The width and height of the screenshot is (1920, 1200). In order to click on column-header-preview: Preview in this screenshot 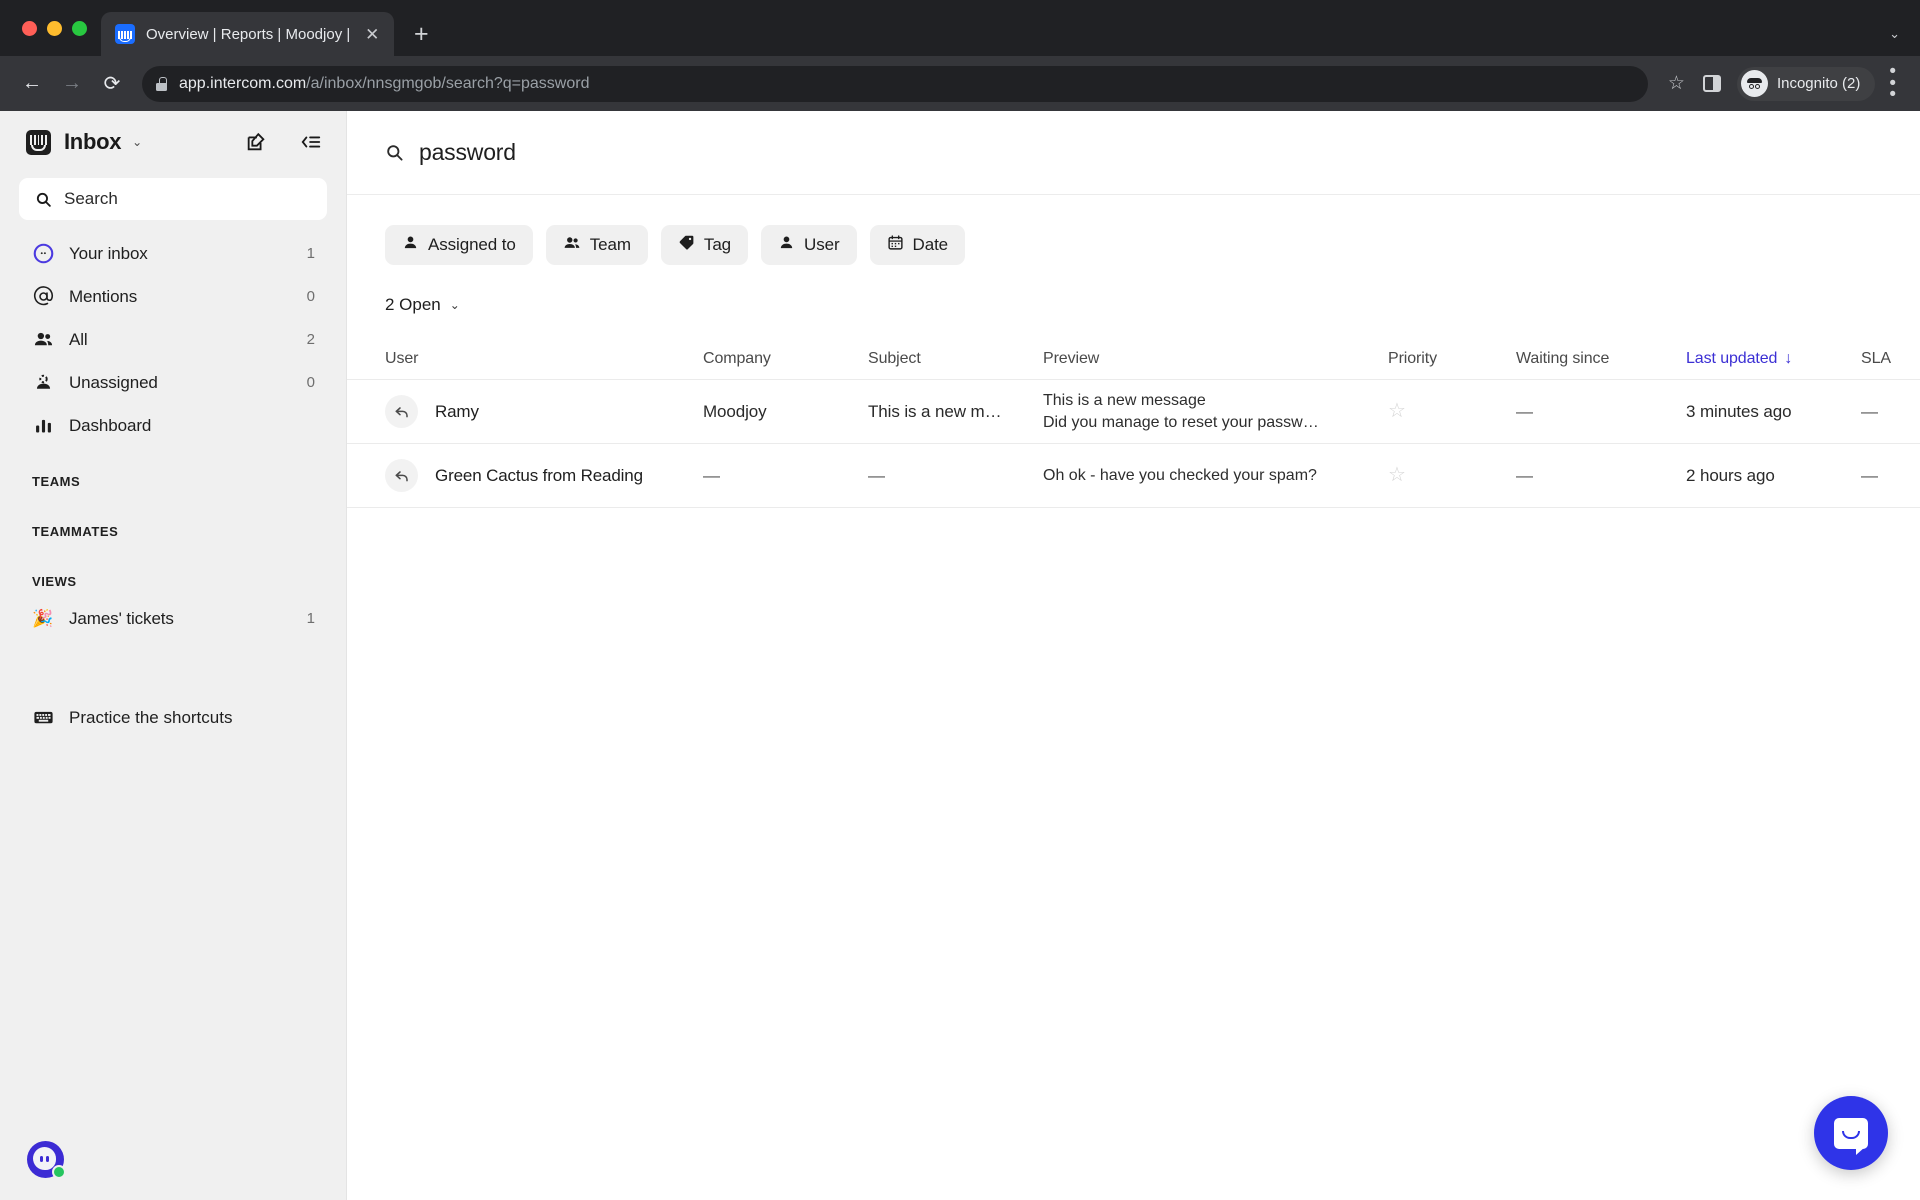, I will do `click(1071, 358)`.